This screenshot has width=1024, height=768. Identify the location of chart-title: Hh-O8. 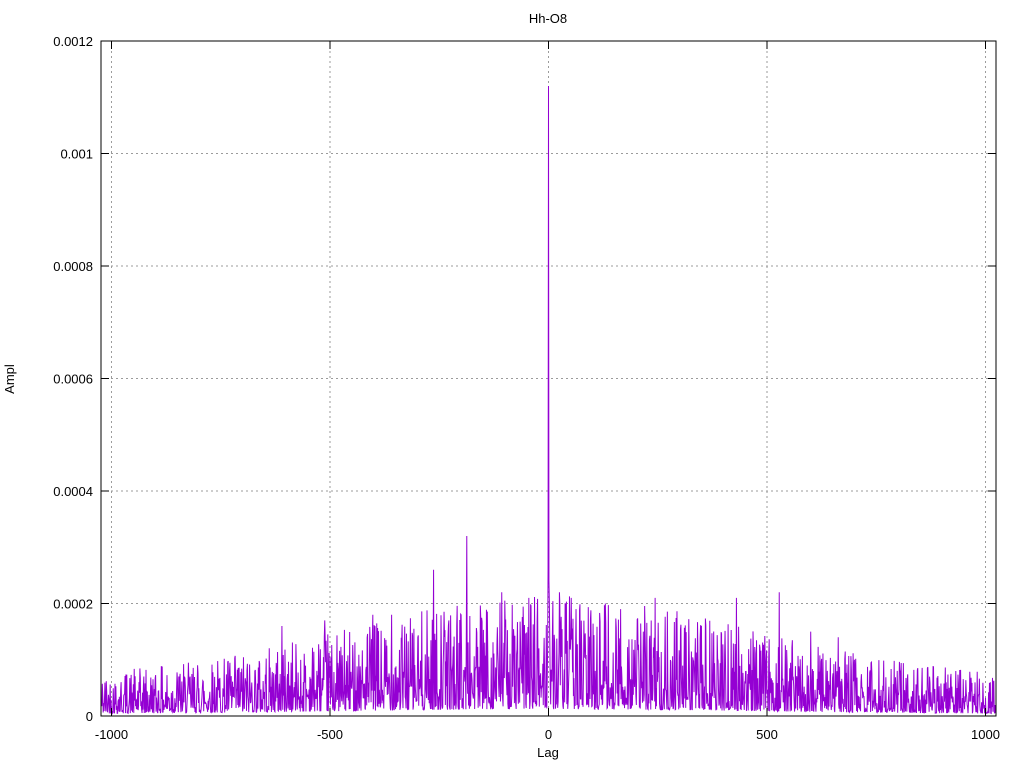
(548, 18).